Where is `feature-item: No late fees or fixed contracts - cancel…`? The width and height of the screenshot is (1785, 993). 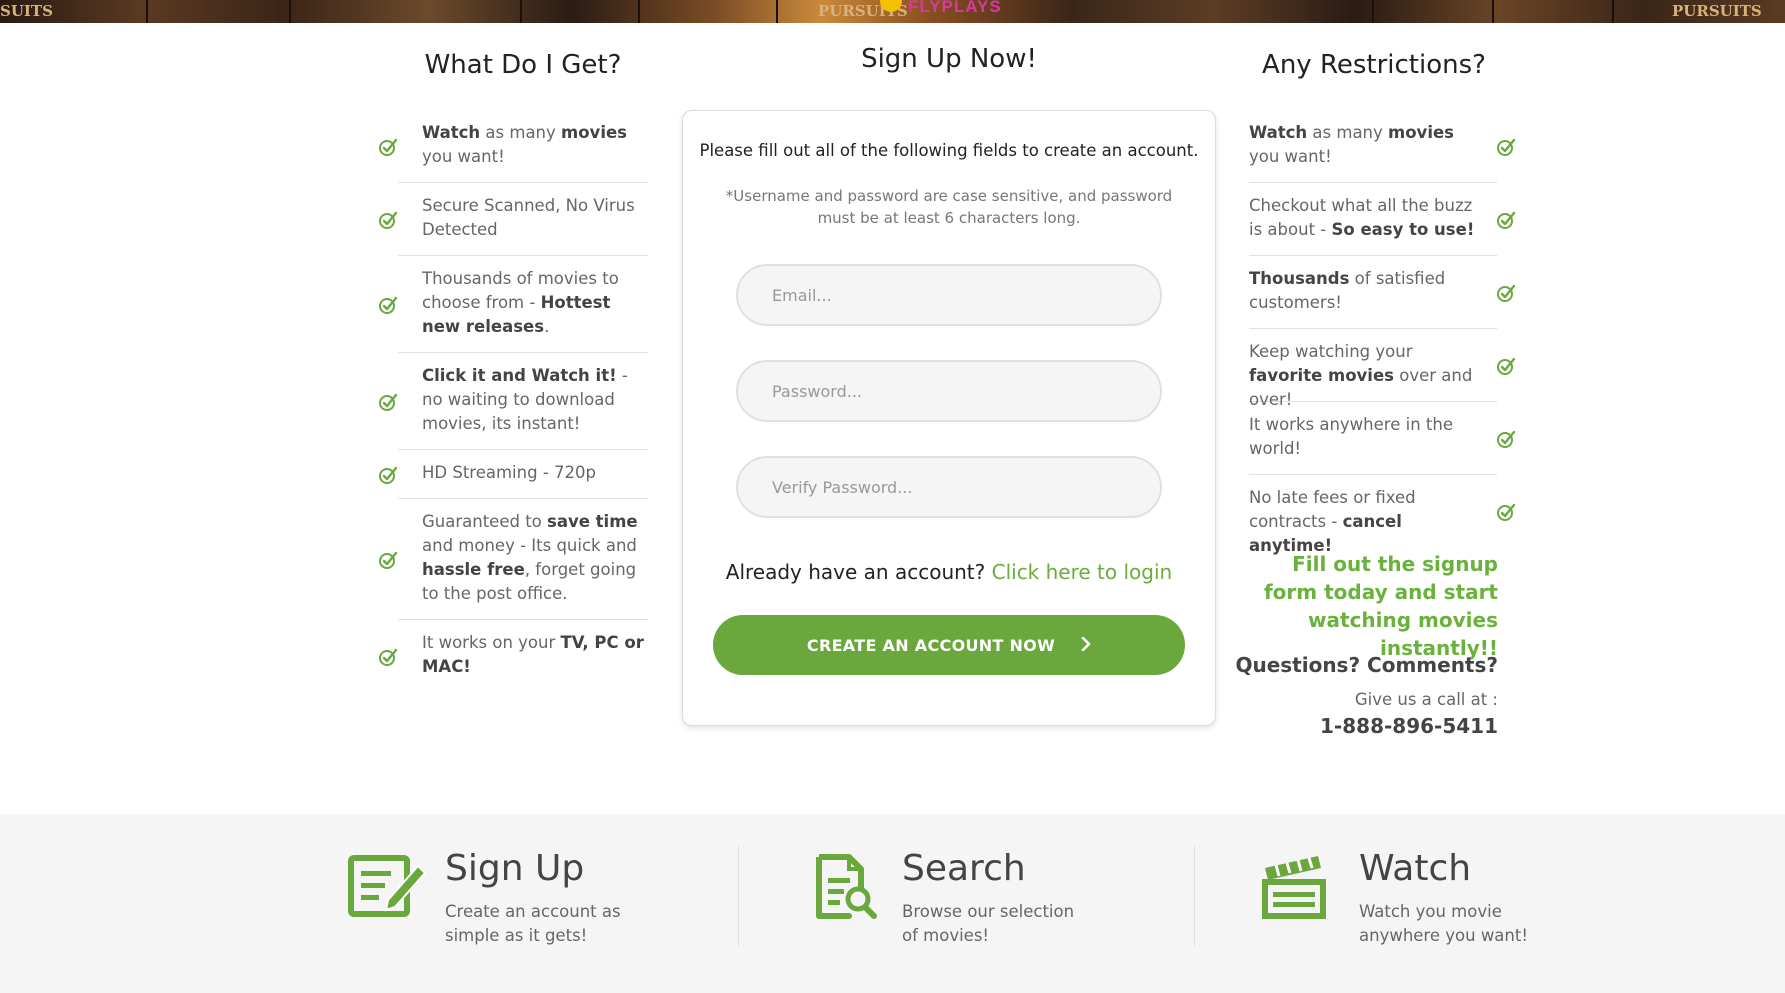 feature-item: No late fees or fixed contracts - cancel… is located at coordinates (1382, 515).